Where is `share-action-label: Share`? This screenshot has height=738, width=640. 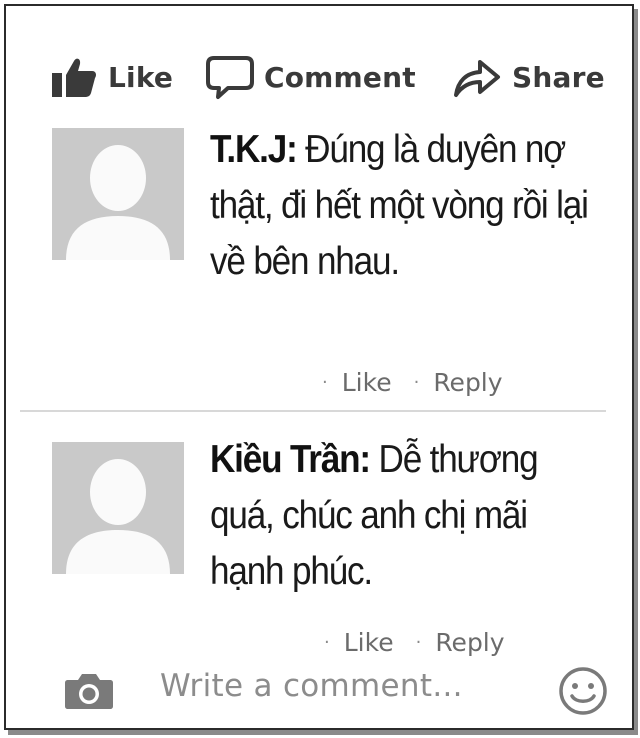 share-action-label: Share is located at coordinates (558, 77).